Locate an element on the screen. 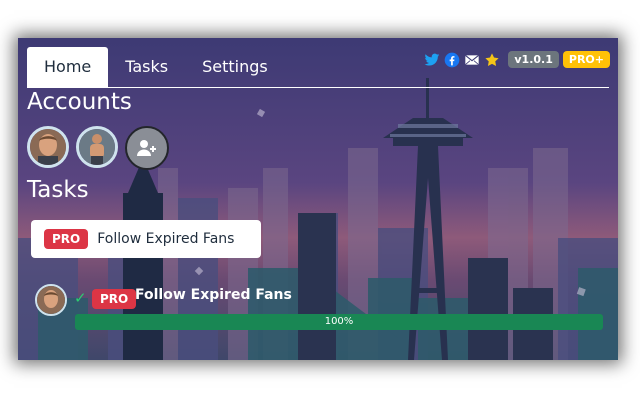  check-icon: ✓ is located at coordinates (80, 298).